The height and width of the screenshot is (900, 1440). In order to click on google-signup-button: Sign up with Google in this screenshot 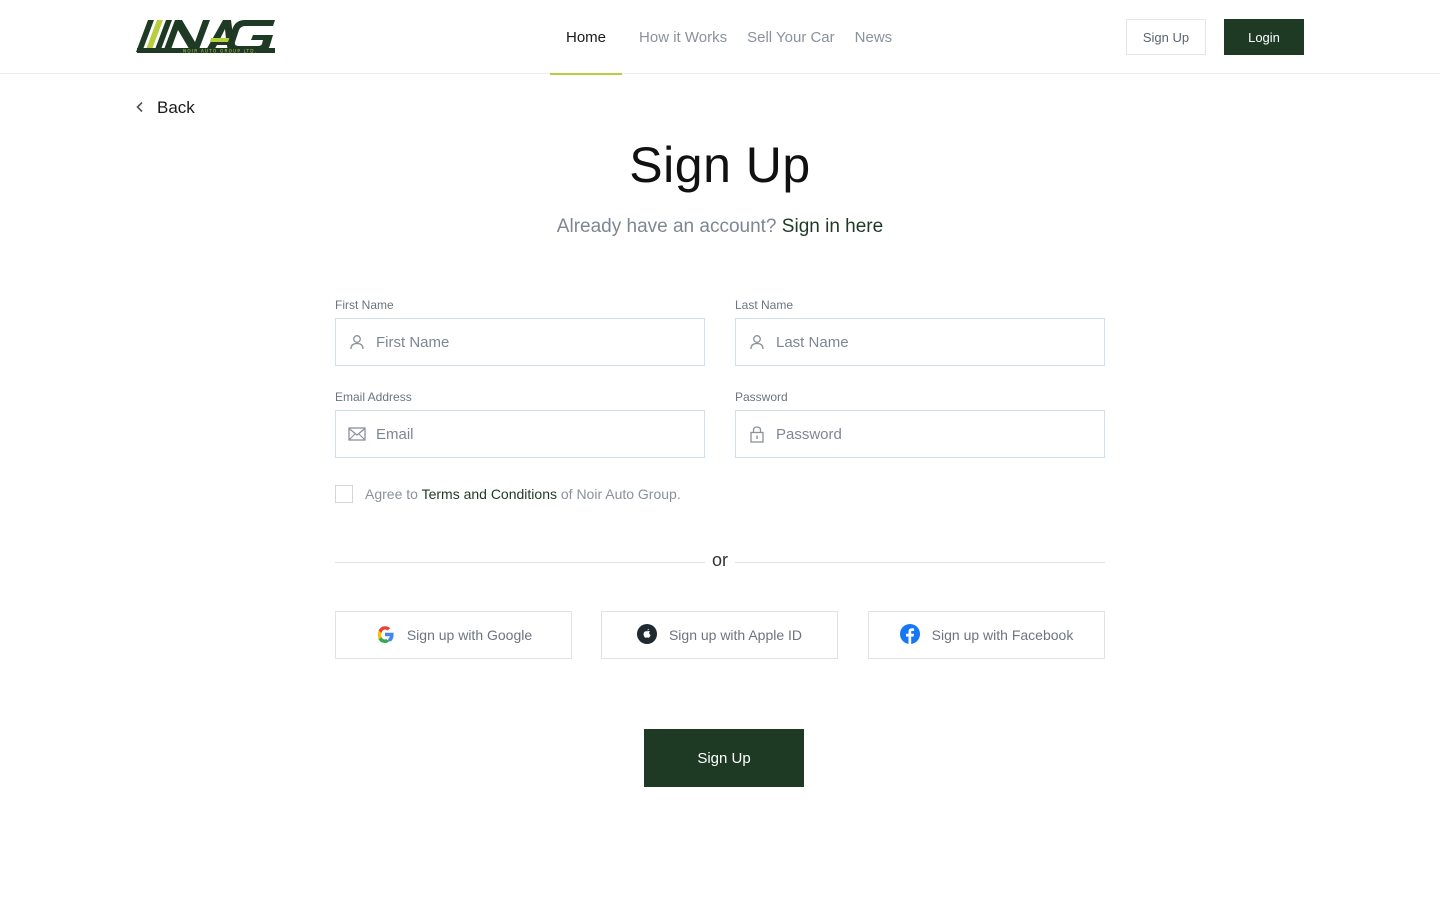, I will do `click(453, 635)`.